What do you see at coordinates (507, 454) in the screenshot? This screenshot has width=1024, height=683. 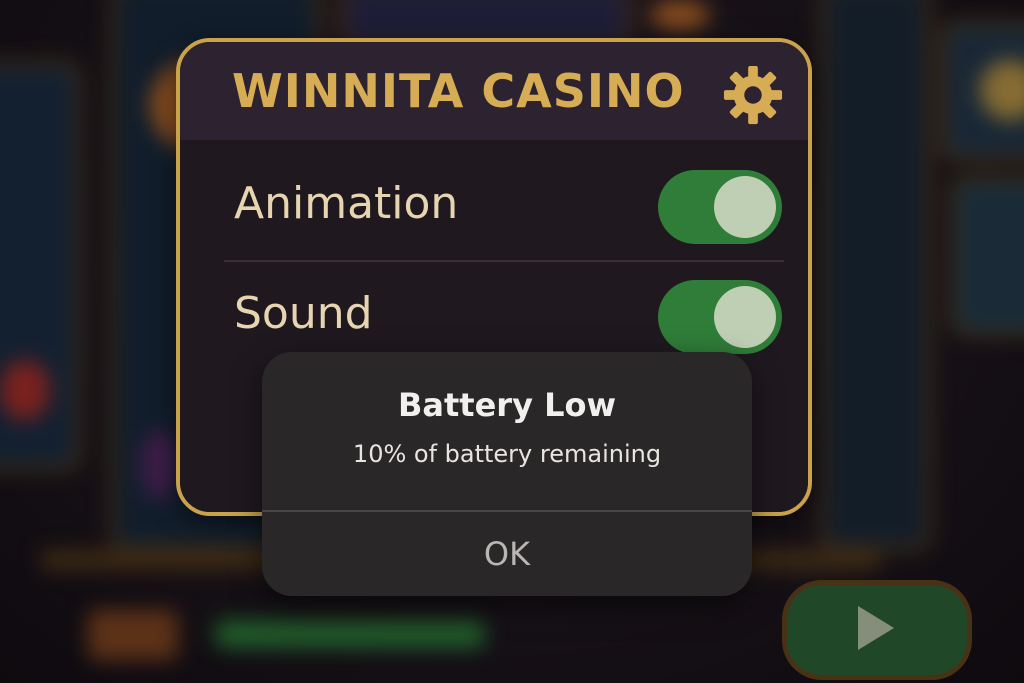 I see `alert-message: 10% of battery remaining` at bounding box center [507, 454].